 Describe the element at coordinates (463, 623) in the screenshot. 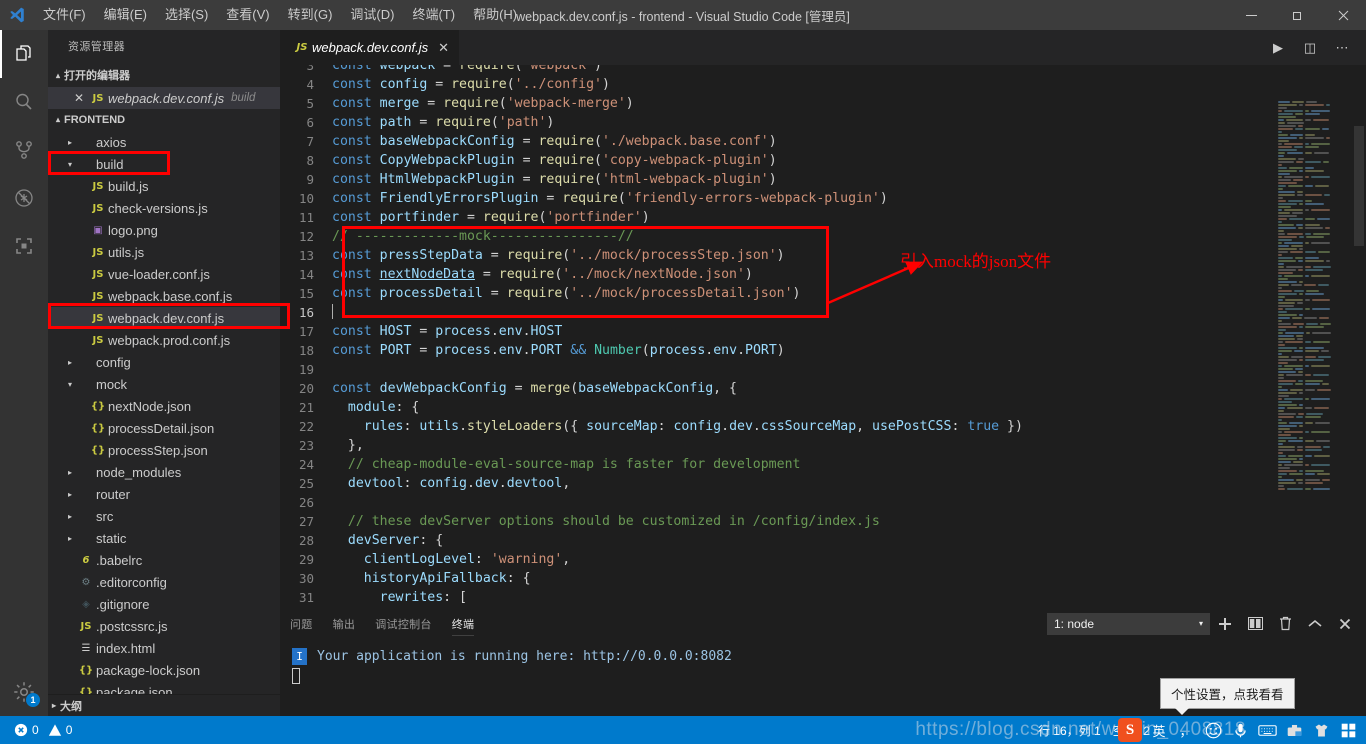

I see `tab-terminal: 终端` at that location.